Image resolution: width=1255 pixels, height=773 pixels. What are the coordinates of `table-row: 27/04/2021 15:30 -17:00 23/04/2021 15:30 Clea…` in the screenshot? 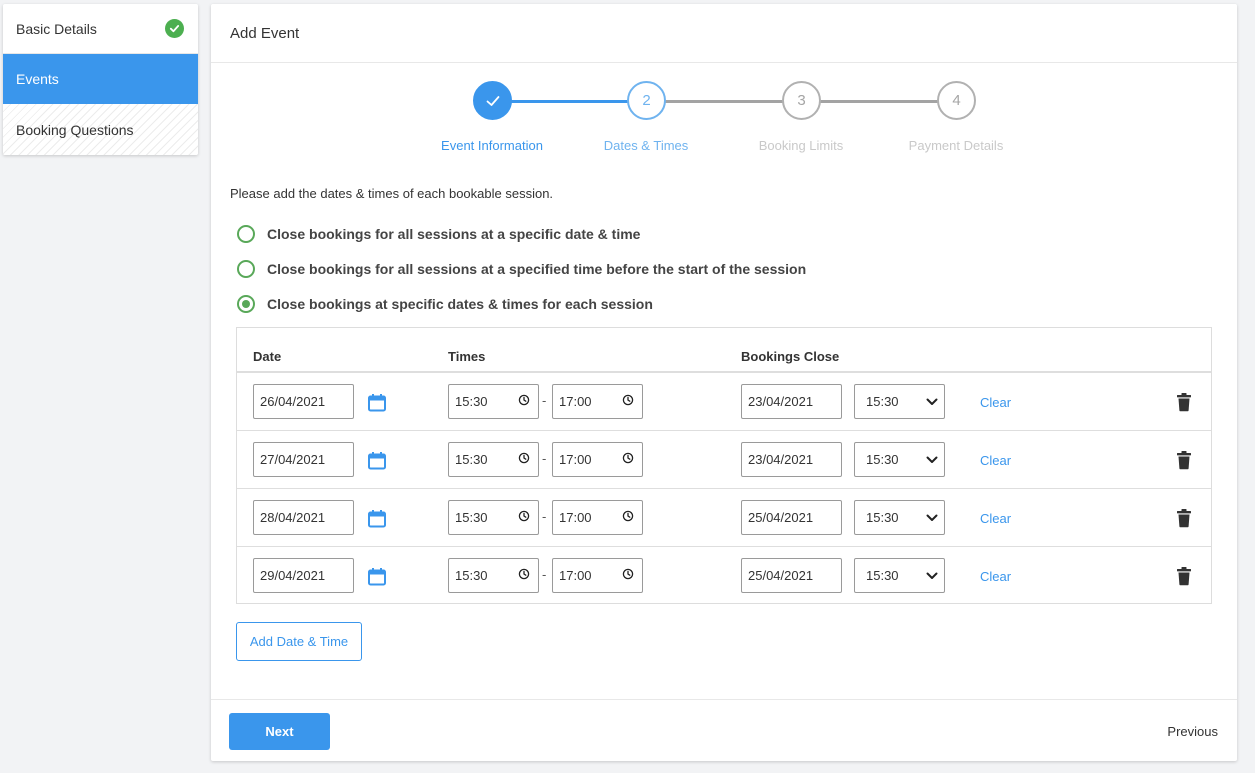 It's located at (724, 460).